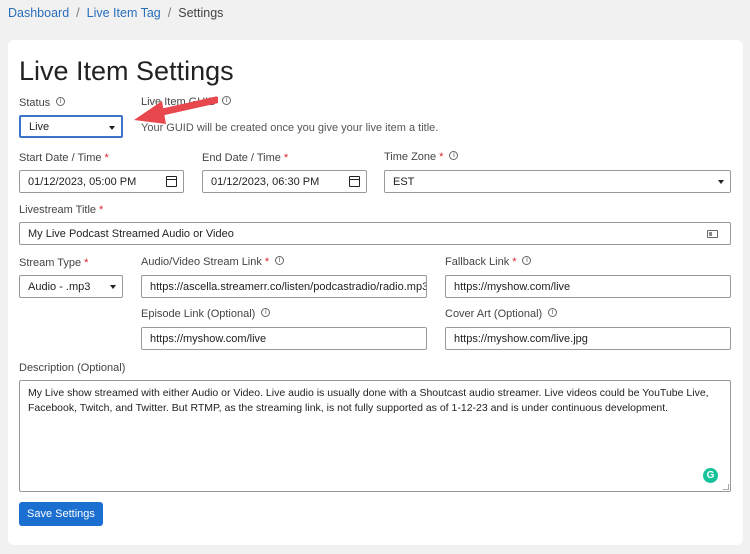  What do you see at coordinates (201, 13) in the screenshot?
I see `breadcrumb-current: Settings` at bounding box center [201, 13].